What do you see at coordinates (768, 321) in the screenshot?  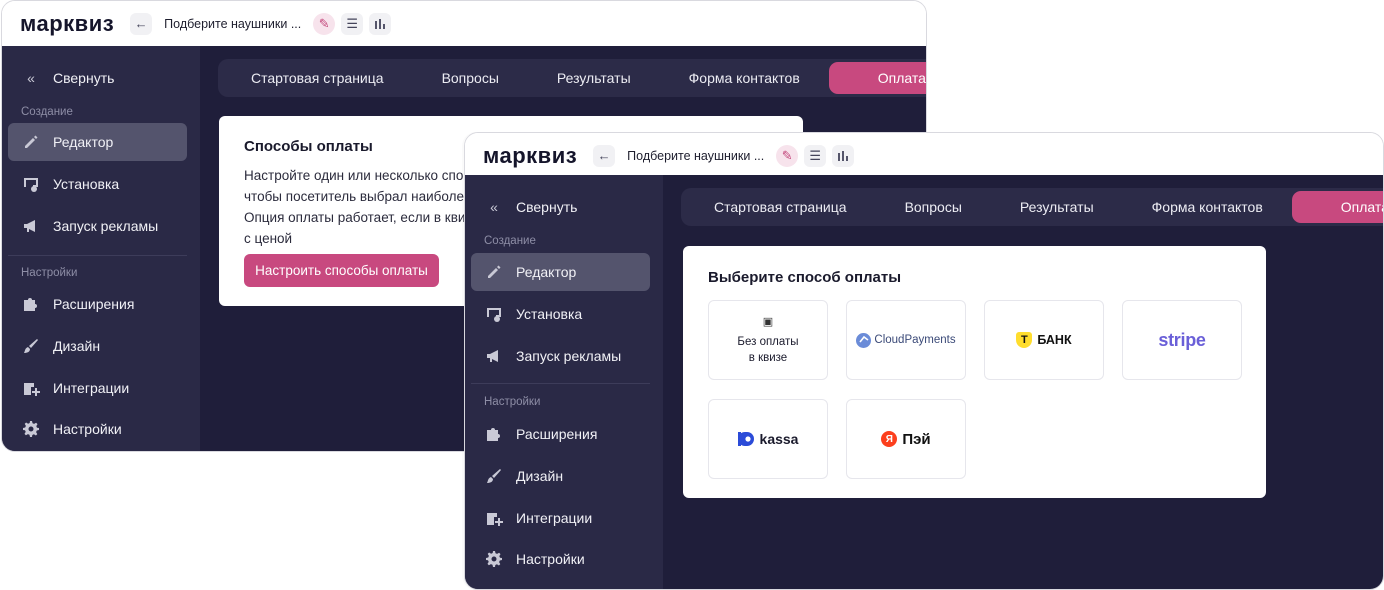 I see `no-payment-icon: ▣` at bounding box center [768, 321].